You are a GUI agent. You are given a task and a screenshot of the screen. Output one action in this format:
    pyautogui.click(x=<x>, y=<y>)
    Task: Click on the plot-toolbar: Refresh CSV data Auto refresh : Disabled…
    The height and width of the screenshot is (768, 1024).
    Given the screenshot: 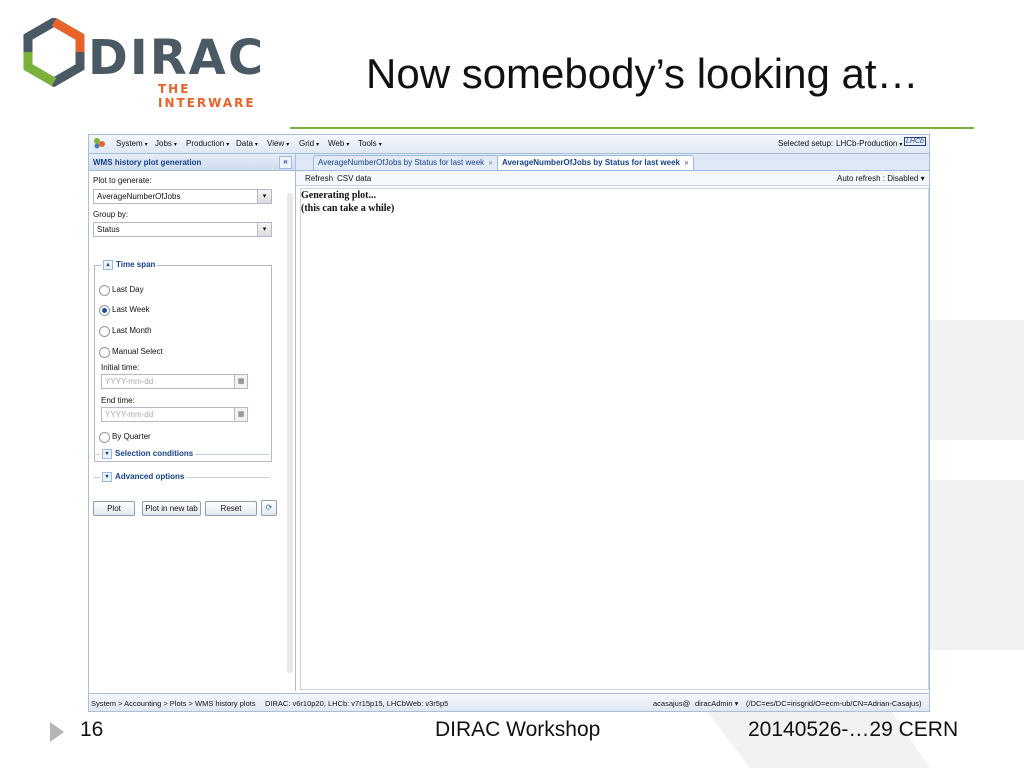 What is the action you would take?
    pyautogui.click(x=612, y=178)
    